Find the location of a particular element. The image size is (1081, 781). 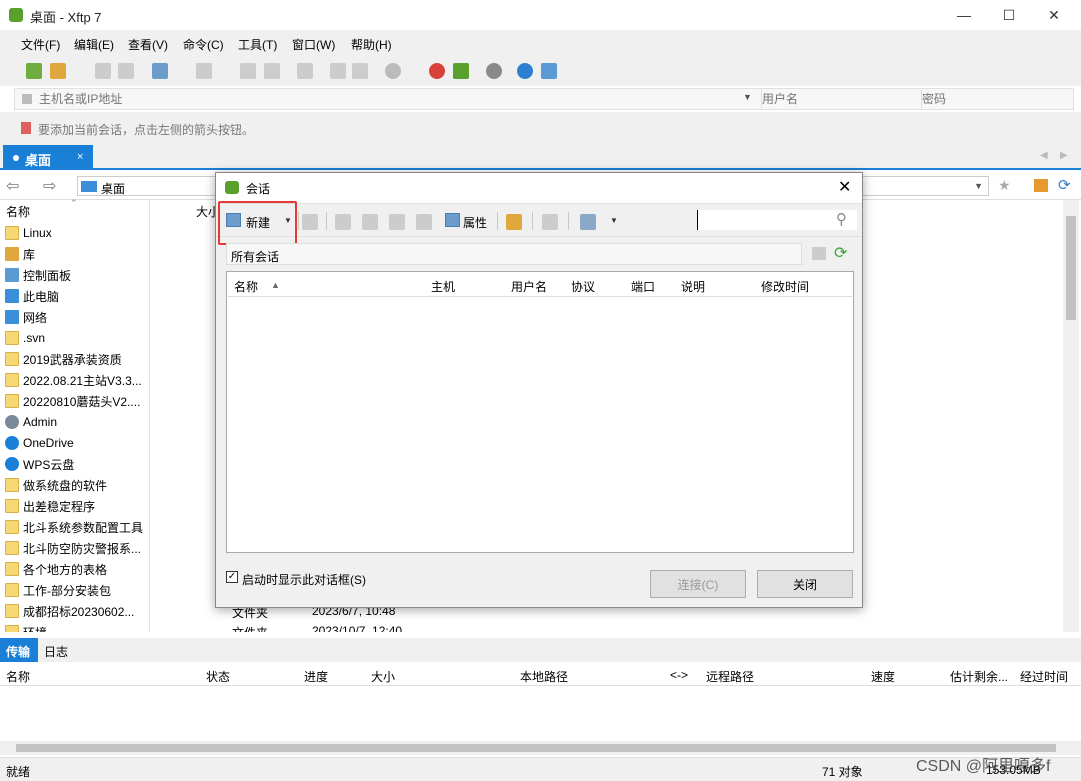

menu-file: 文件(F) is located at coordinates (40, 44).